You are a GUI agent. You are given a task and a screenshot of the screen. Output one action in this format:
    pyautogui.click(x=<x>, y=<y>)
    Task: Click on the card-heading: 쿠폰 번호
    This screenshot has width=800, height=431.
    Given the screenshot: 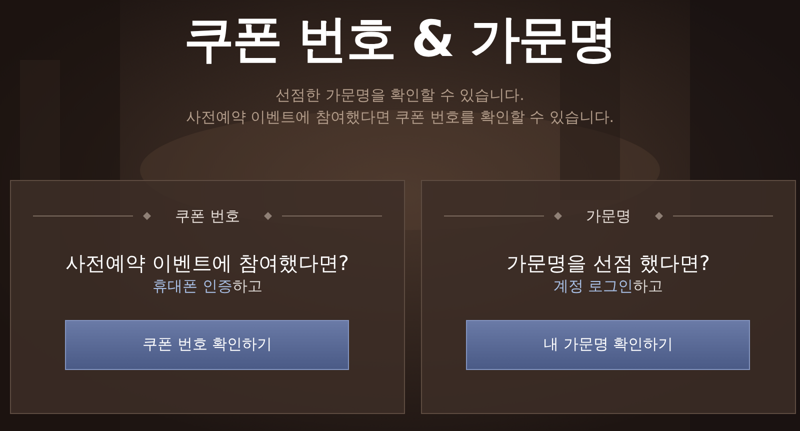 What is the action you would take?
    pyautogui.click(x=207, y=216)
    